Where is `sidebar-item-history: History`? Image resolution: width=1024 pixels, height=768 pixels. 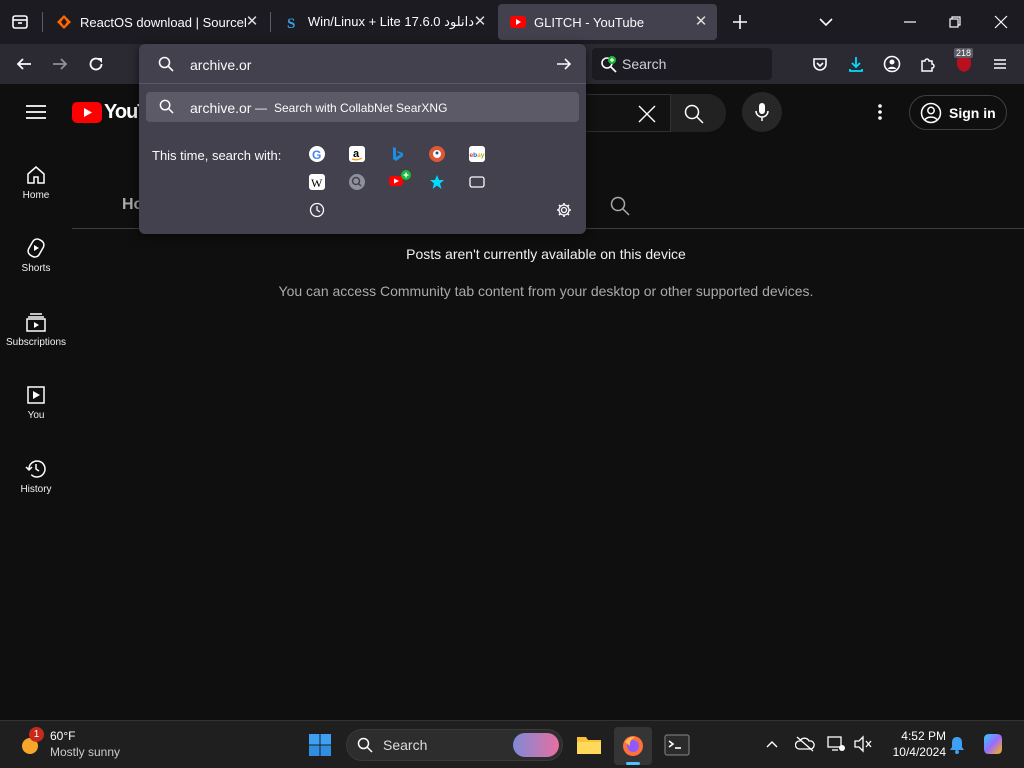 sidebar-item-history: History is located at coordinates (36, 495).